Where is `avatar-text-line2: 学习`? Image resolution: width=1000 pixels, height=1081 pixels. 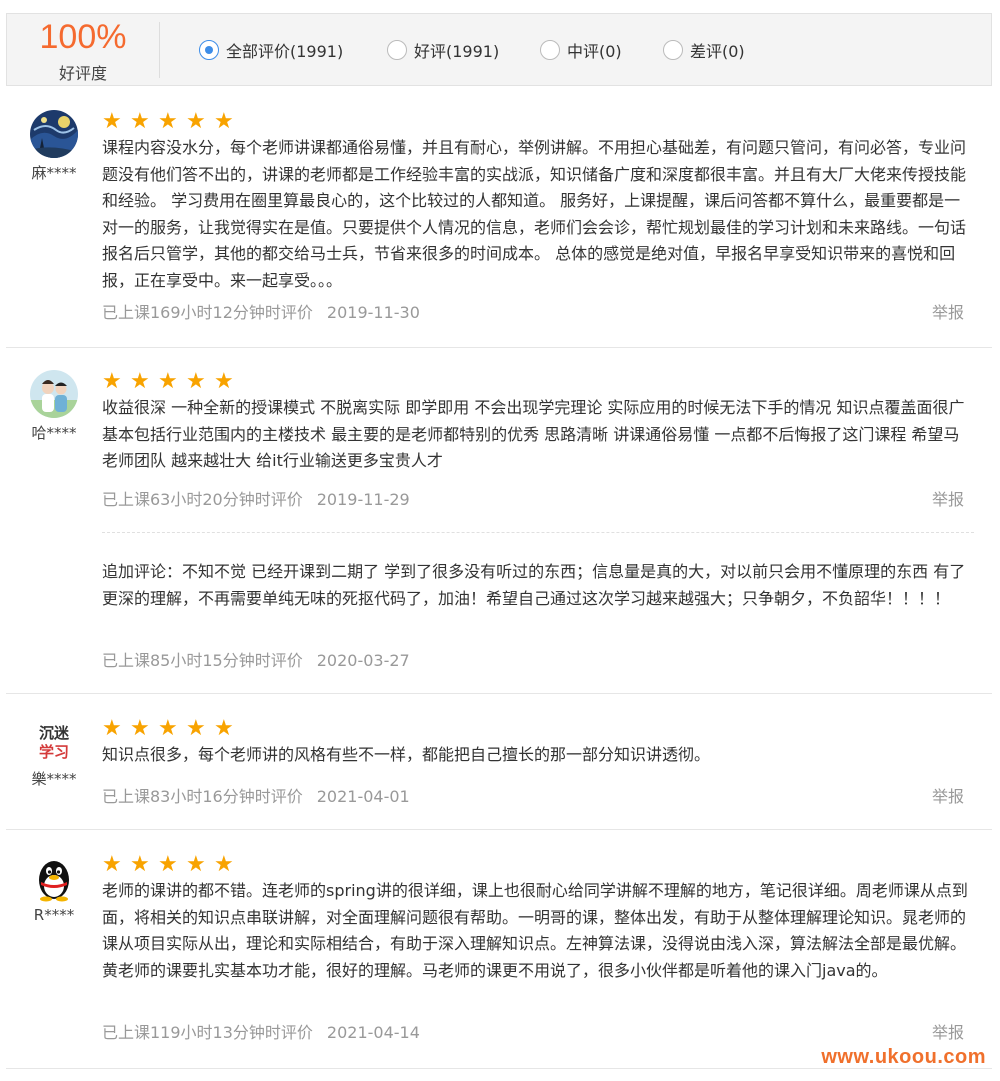 avatar-text-line2: 学习 is located at coordinates (53, 752).